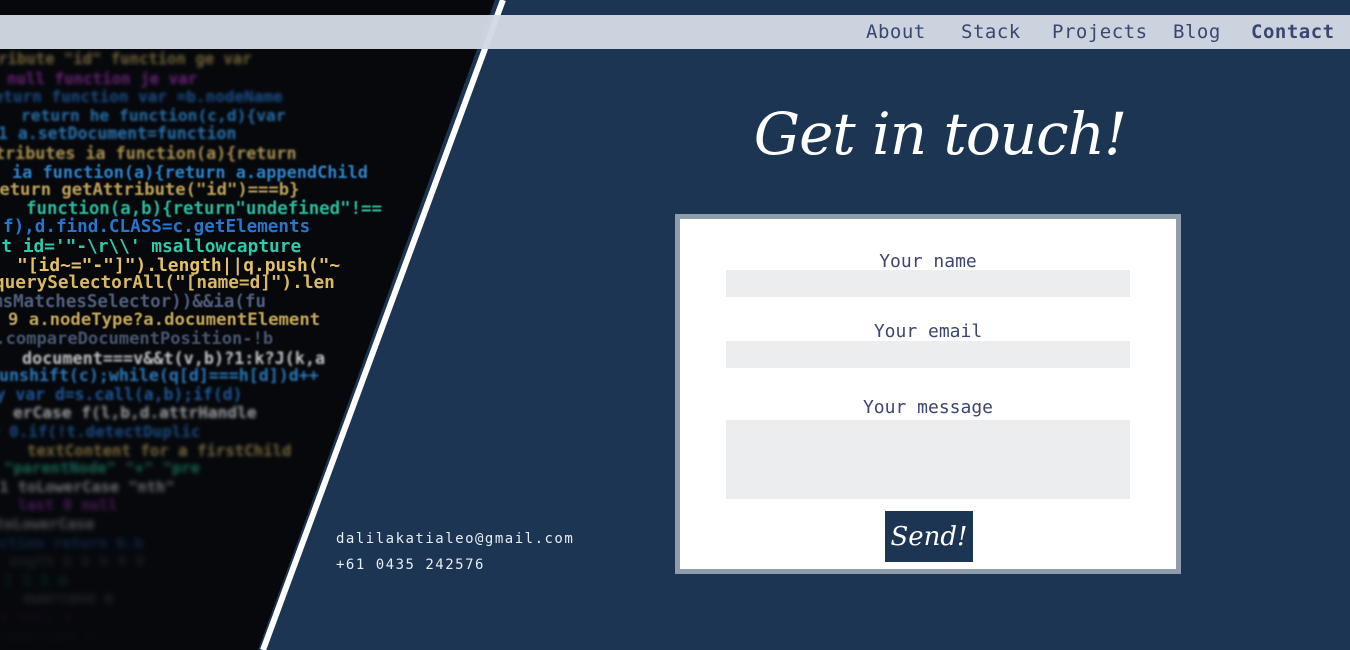  I want to click on name-input, so click(928, 283).